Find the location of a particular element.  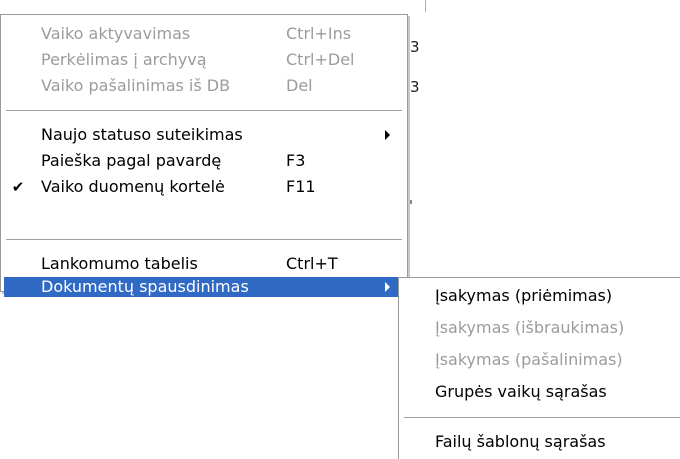

menu-item-label: Dokumentų spausdinimas is located at coordinates (145, 286).